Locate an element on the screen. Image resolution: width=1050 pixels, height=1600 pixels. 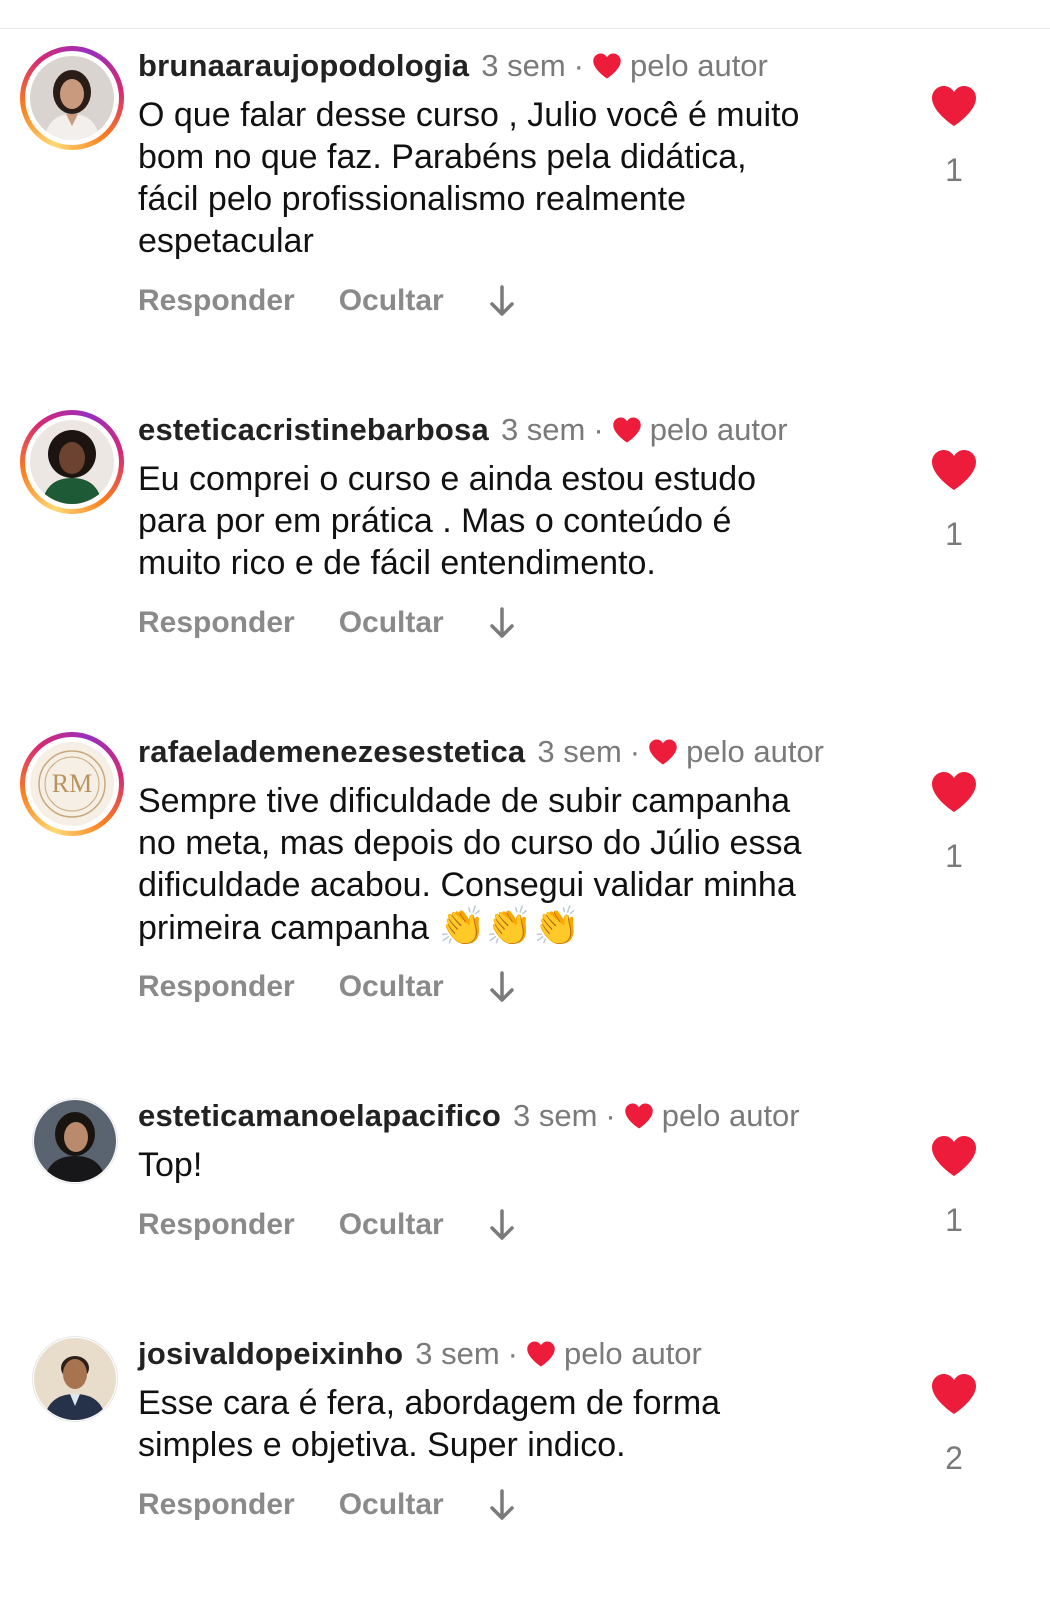
comment-line: espetacular is located at coordinates (226, 241).